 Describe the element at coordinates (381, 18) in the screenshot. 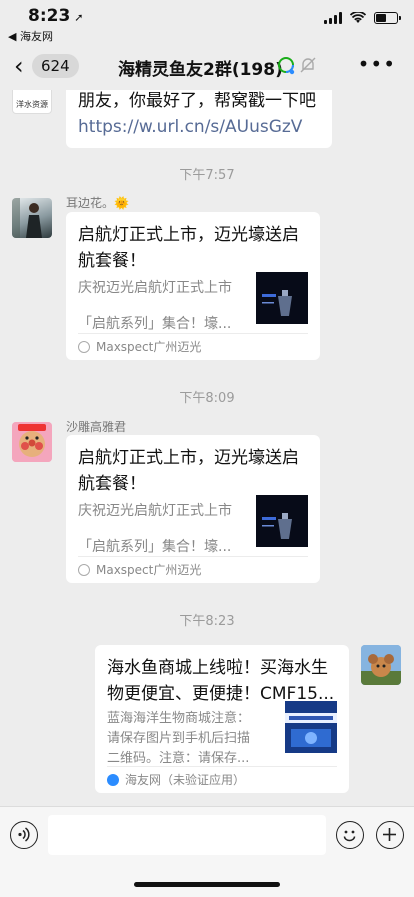

I see `battery-level` at that location.